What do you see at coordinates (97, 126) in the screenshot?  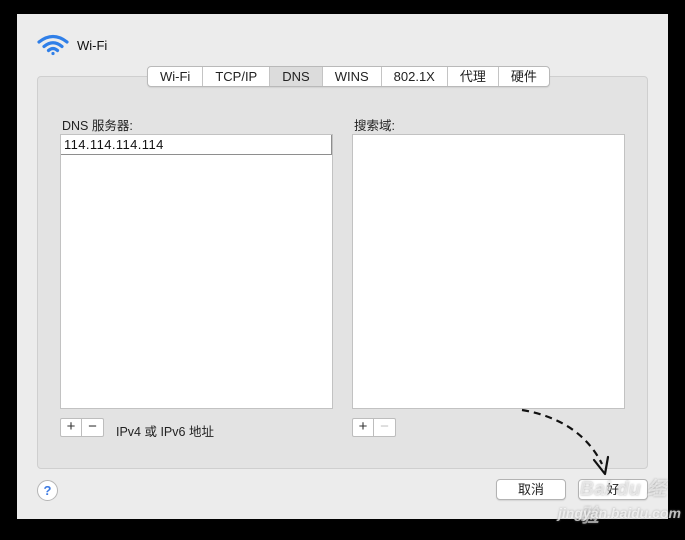 I see `dns-servers-label: DNS 服务器:` at bounding box center [97, 126].